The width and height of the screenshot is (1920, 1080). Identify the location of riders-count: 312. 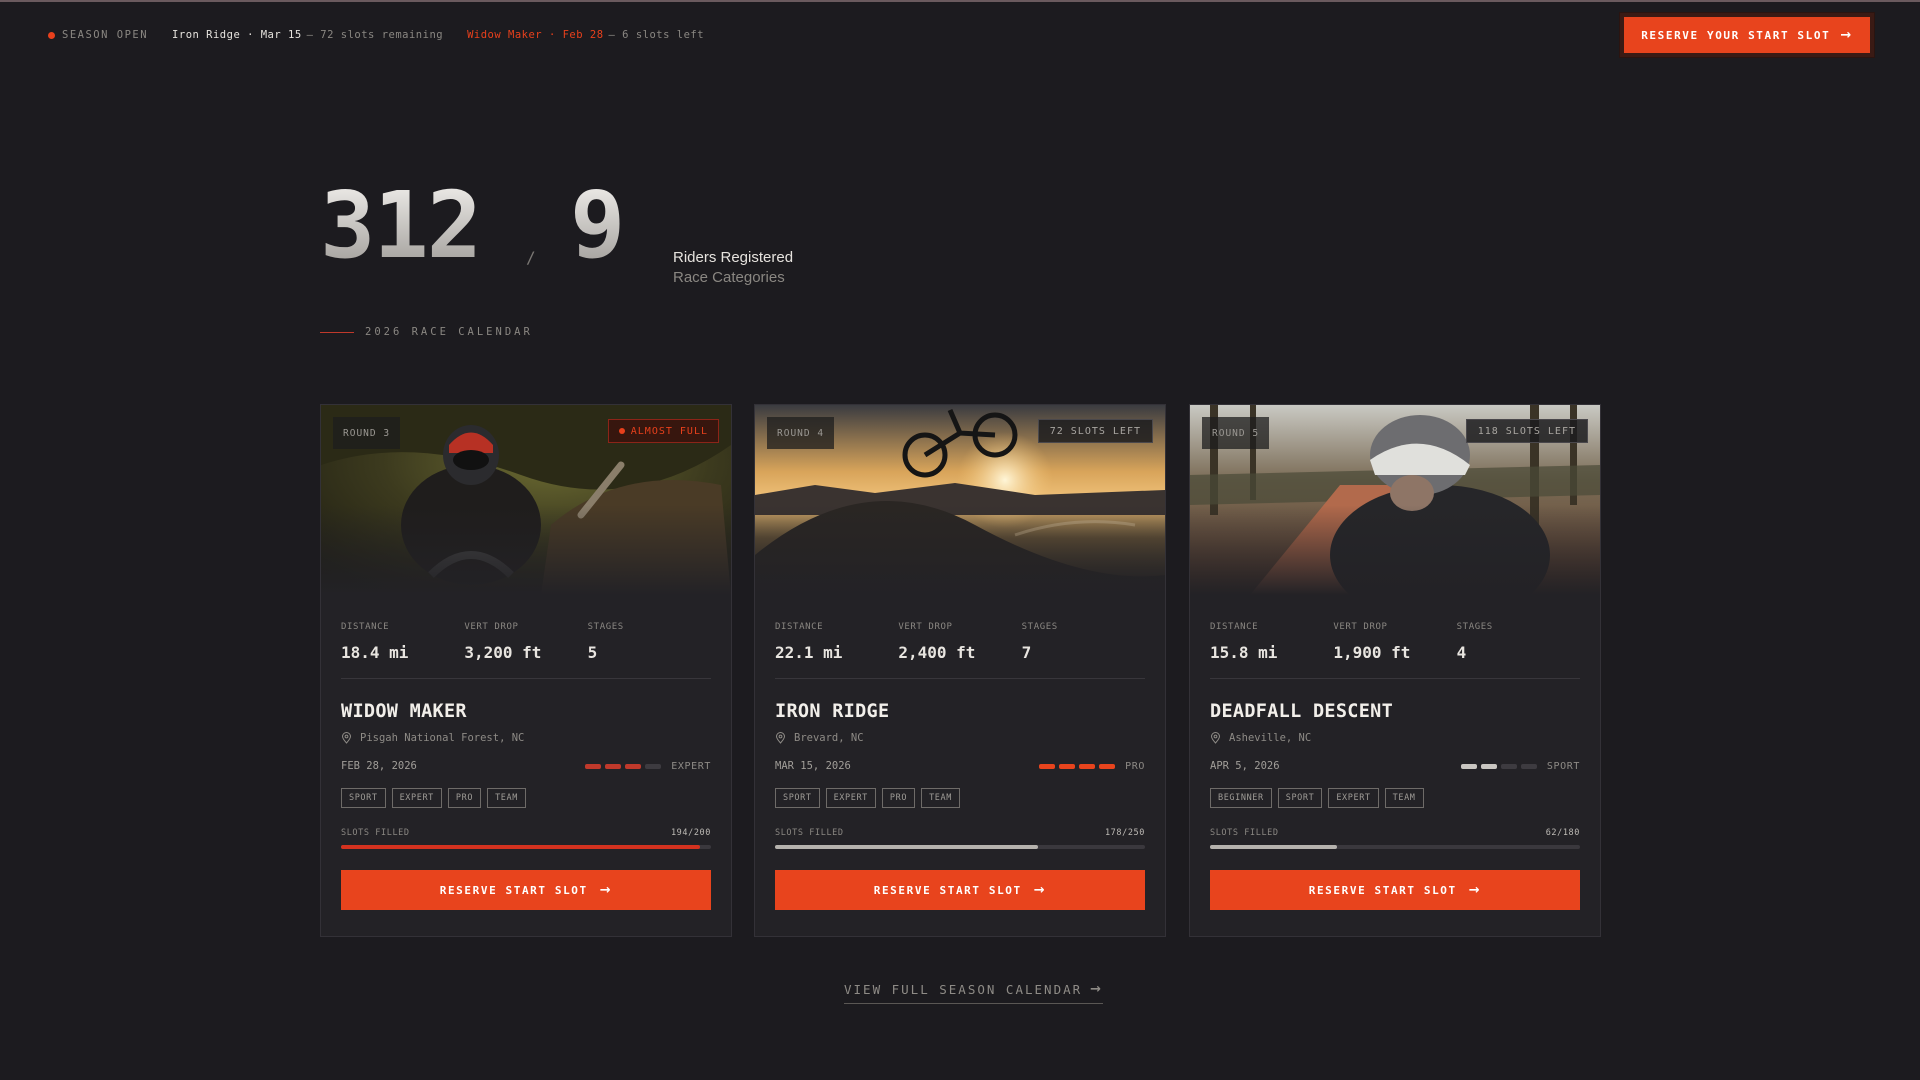
(401, 225).